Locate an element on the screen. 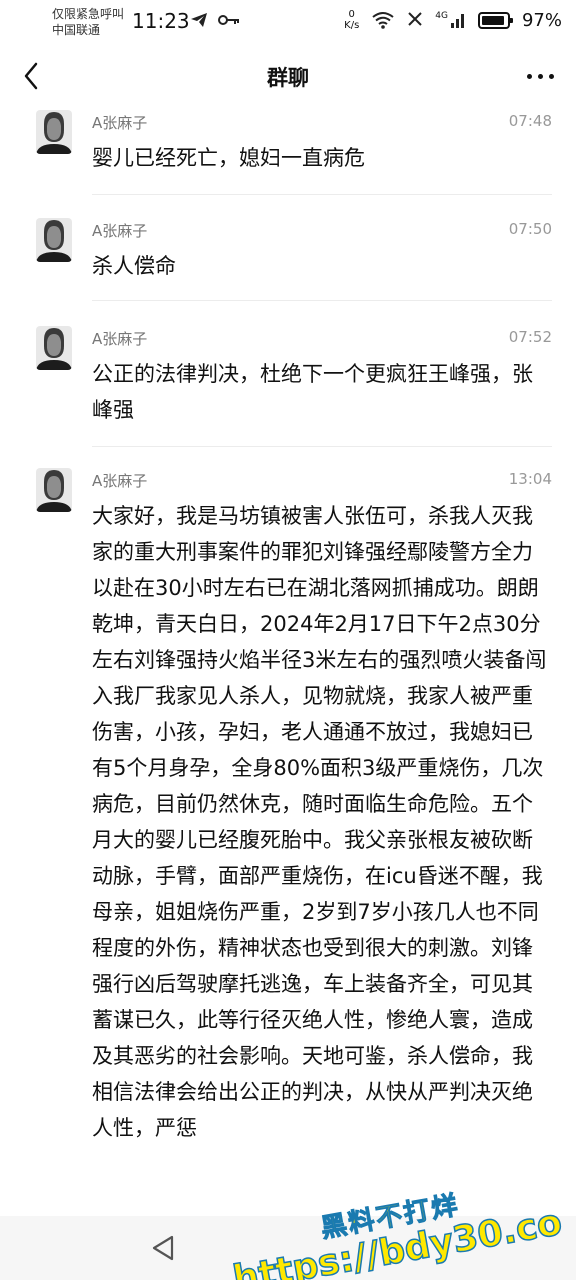 The height and width of the screenshot is (1280, 576). more-button is located at coordinates (540, 76).